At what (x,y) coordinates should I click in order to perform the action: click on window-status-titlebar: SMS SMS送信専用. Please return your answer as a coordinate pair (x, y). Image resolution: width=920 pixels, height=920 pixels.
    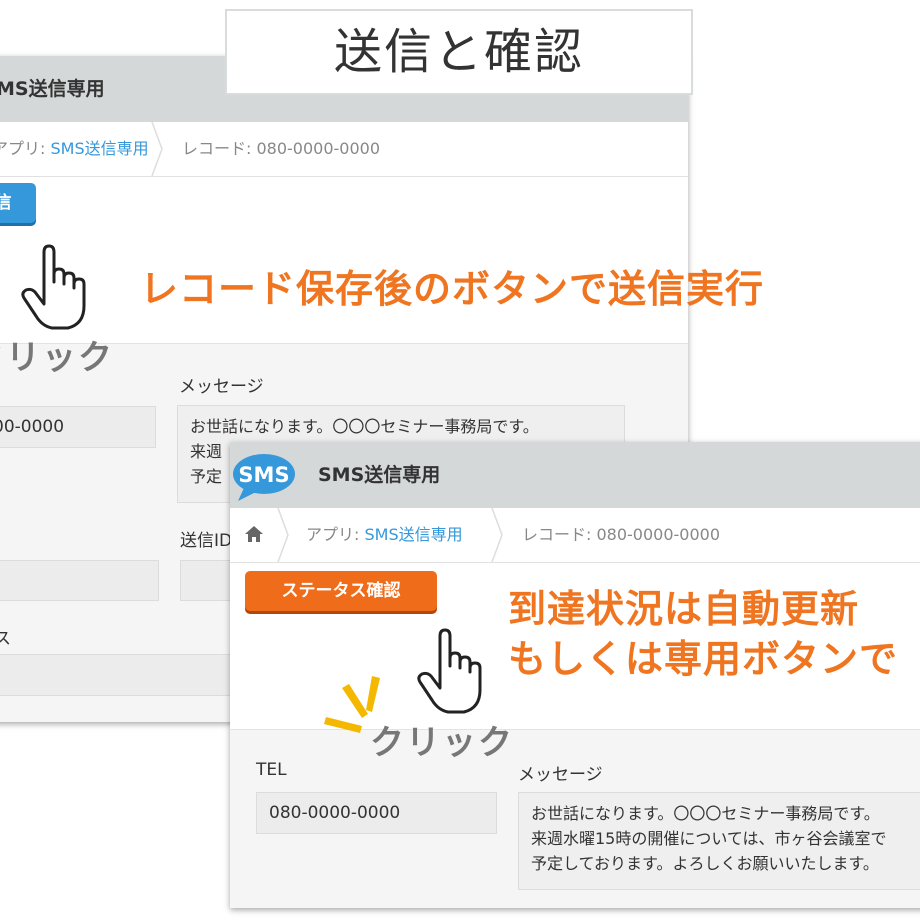
    Looking at the image, I should click on (575, 475).